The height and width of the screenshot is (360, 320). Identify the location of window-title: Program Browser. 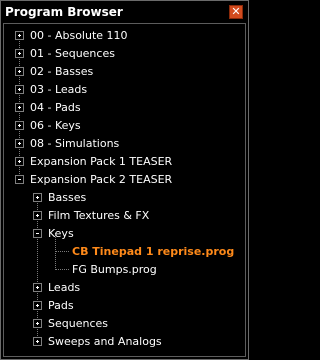
(64, 12).